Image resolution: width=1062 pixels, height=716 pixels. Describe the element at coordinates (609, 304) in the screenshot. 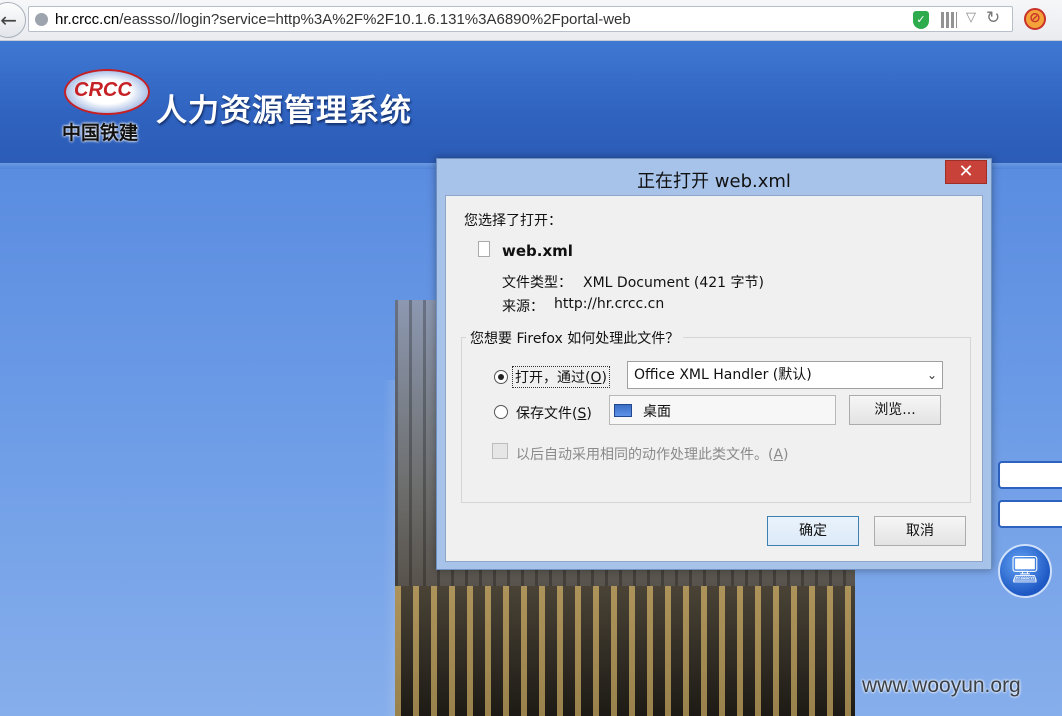

I see `source-value: http://hr.crcc.cn` at that location.